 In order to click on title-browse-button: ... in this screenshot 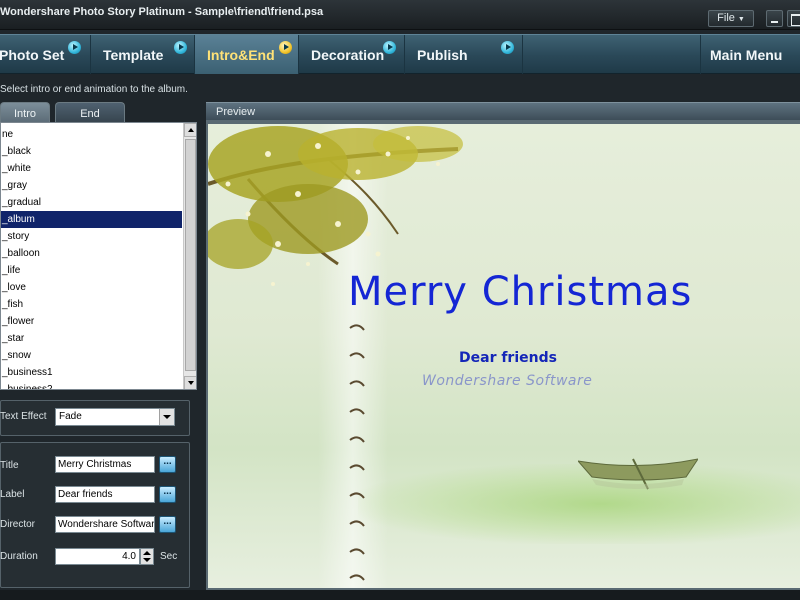, I will do `click(167, 464)`.